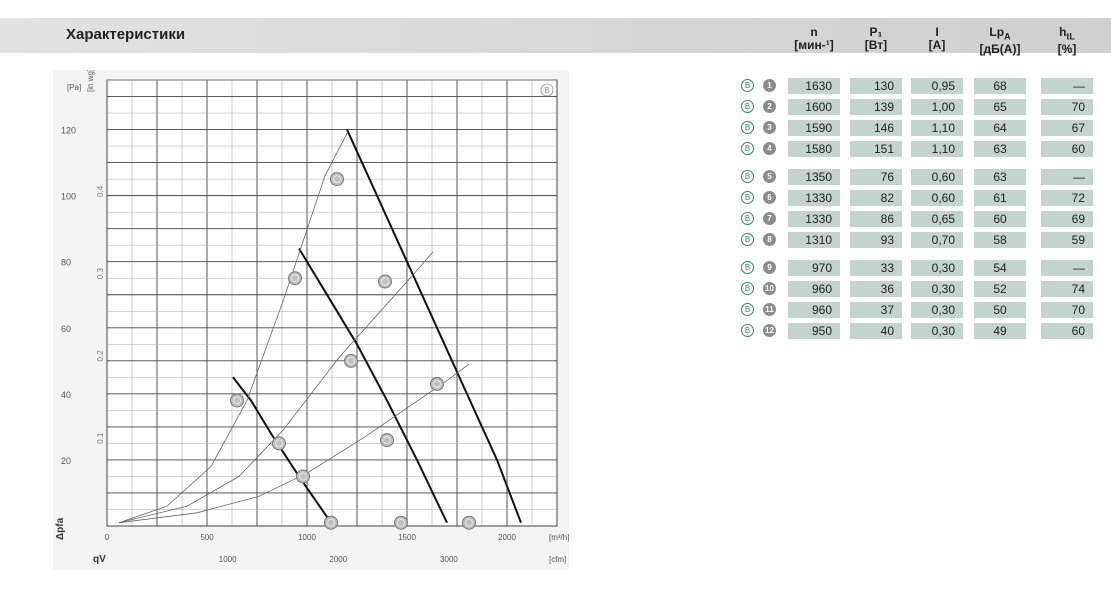 This screenshot has width=1111, height=598. What do you see at coordinates (876, 45) in the screenshot?
I see `column-unit: [Вт]` at bounding box center [876, 45].